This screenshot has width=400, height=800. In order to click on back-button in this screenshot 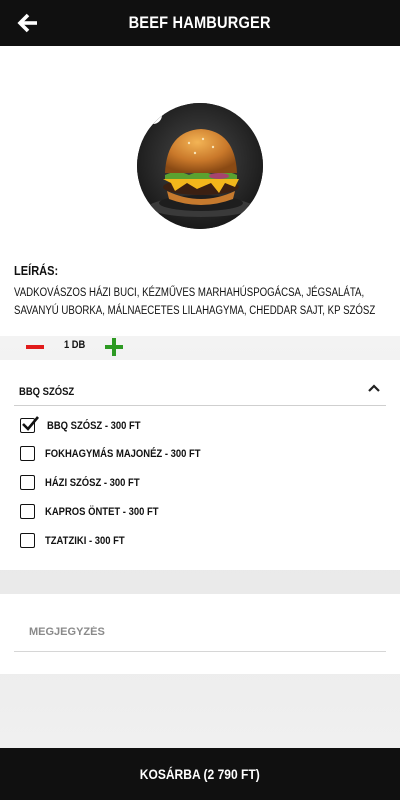, I will do `click(28, 23)`.